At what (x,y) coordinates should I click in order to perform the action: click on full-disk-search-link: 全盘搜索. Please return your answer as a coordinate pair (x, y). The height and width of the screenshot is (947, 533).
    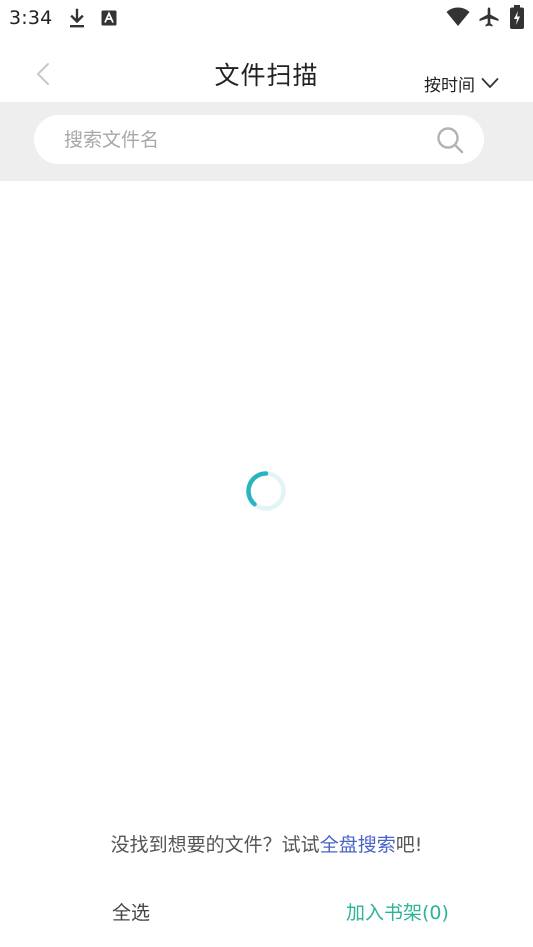
    Looking at the image, I should click on (358, 845).